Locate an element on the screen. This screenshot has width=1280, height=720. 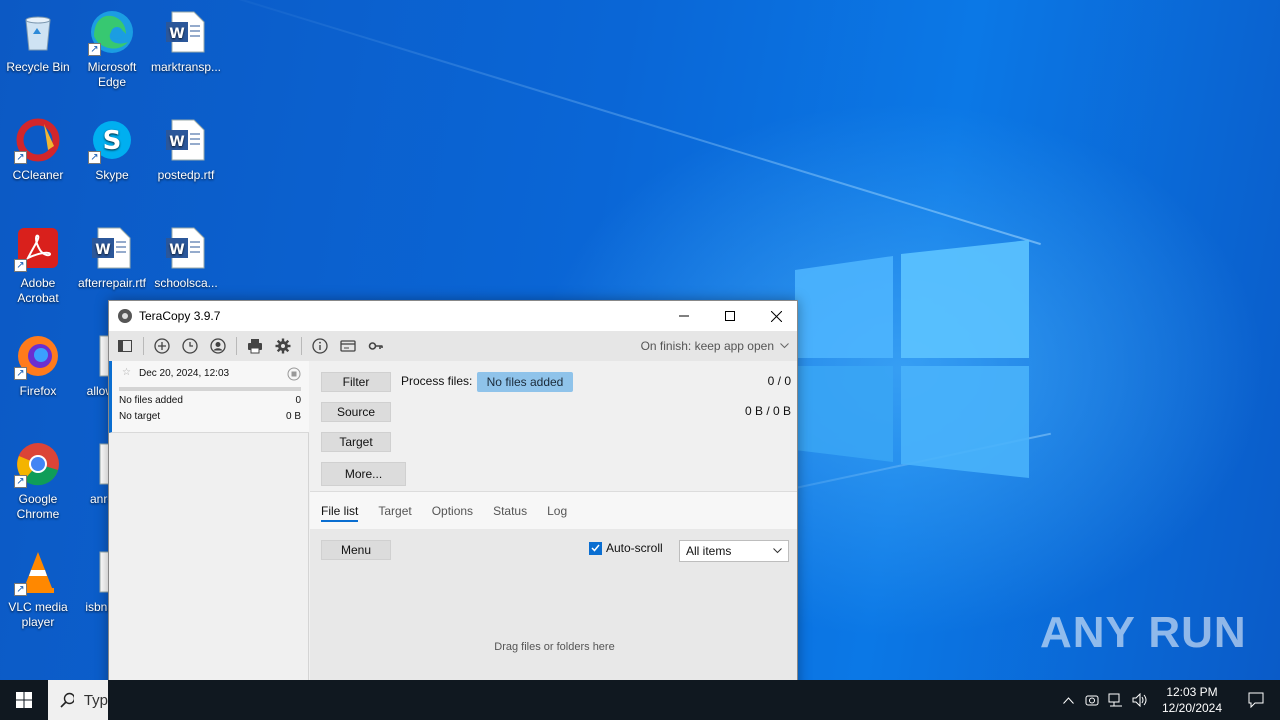
desktop-icon-label: Google Chrome is located at coordinates (38, 506).